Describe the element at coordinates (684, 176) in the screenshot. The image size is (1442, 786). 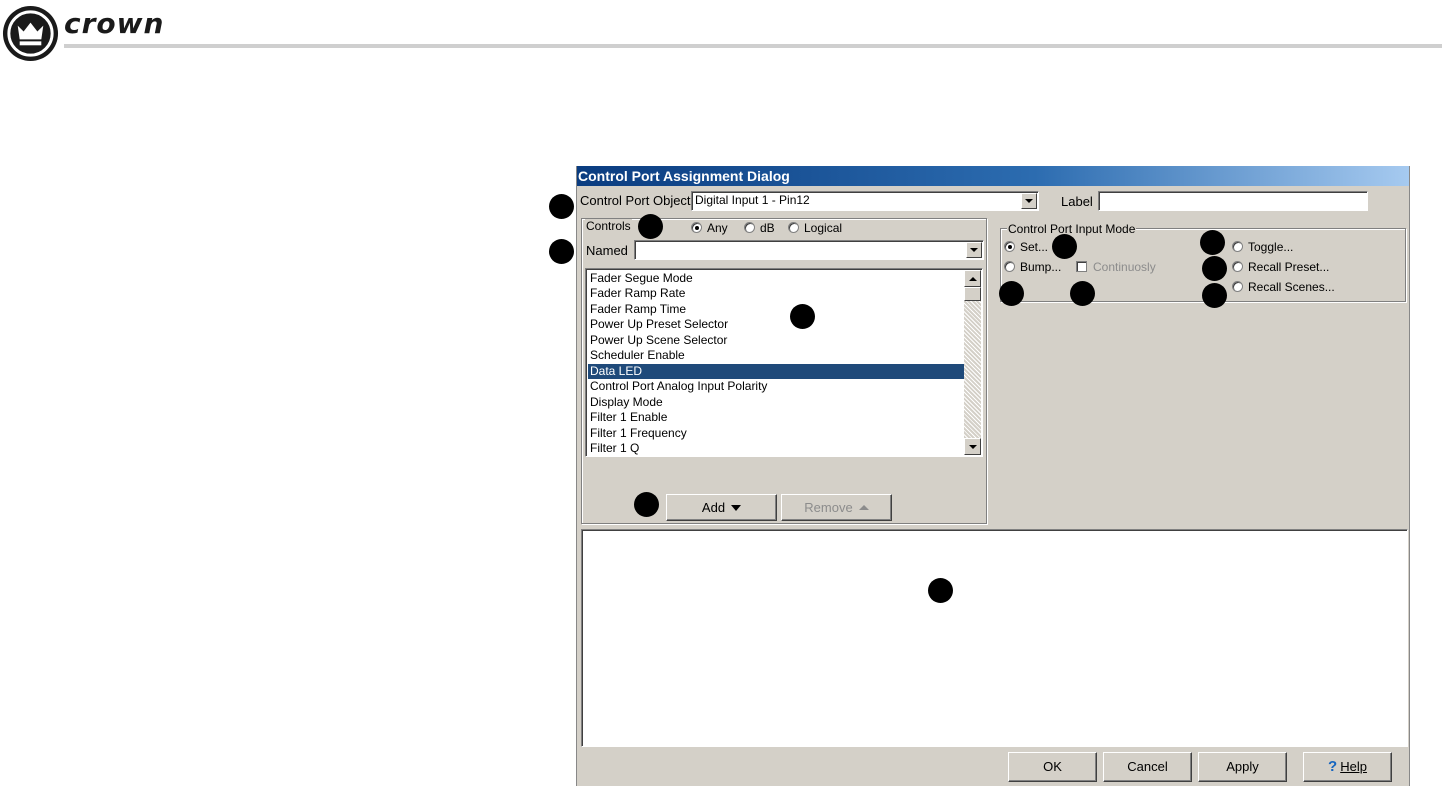
I see `dialog-title: Control Port Assignment Dialog` at that location.